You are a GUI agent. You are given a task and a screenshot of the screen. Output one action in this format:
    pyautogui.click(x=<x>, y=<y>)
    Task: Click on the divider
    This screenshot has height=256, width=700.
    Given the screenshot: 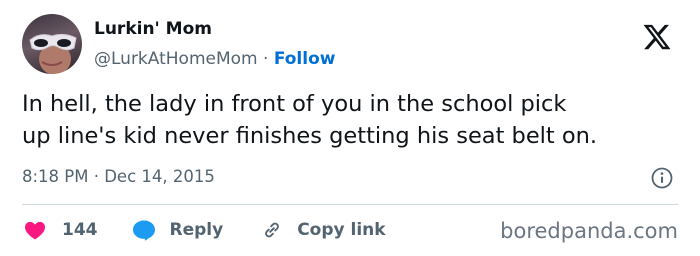 What is the action you would take?
    pyautogui.click(x=350, y=204)
    